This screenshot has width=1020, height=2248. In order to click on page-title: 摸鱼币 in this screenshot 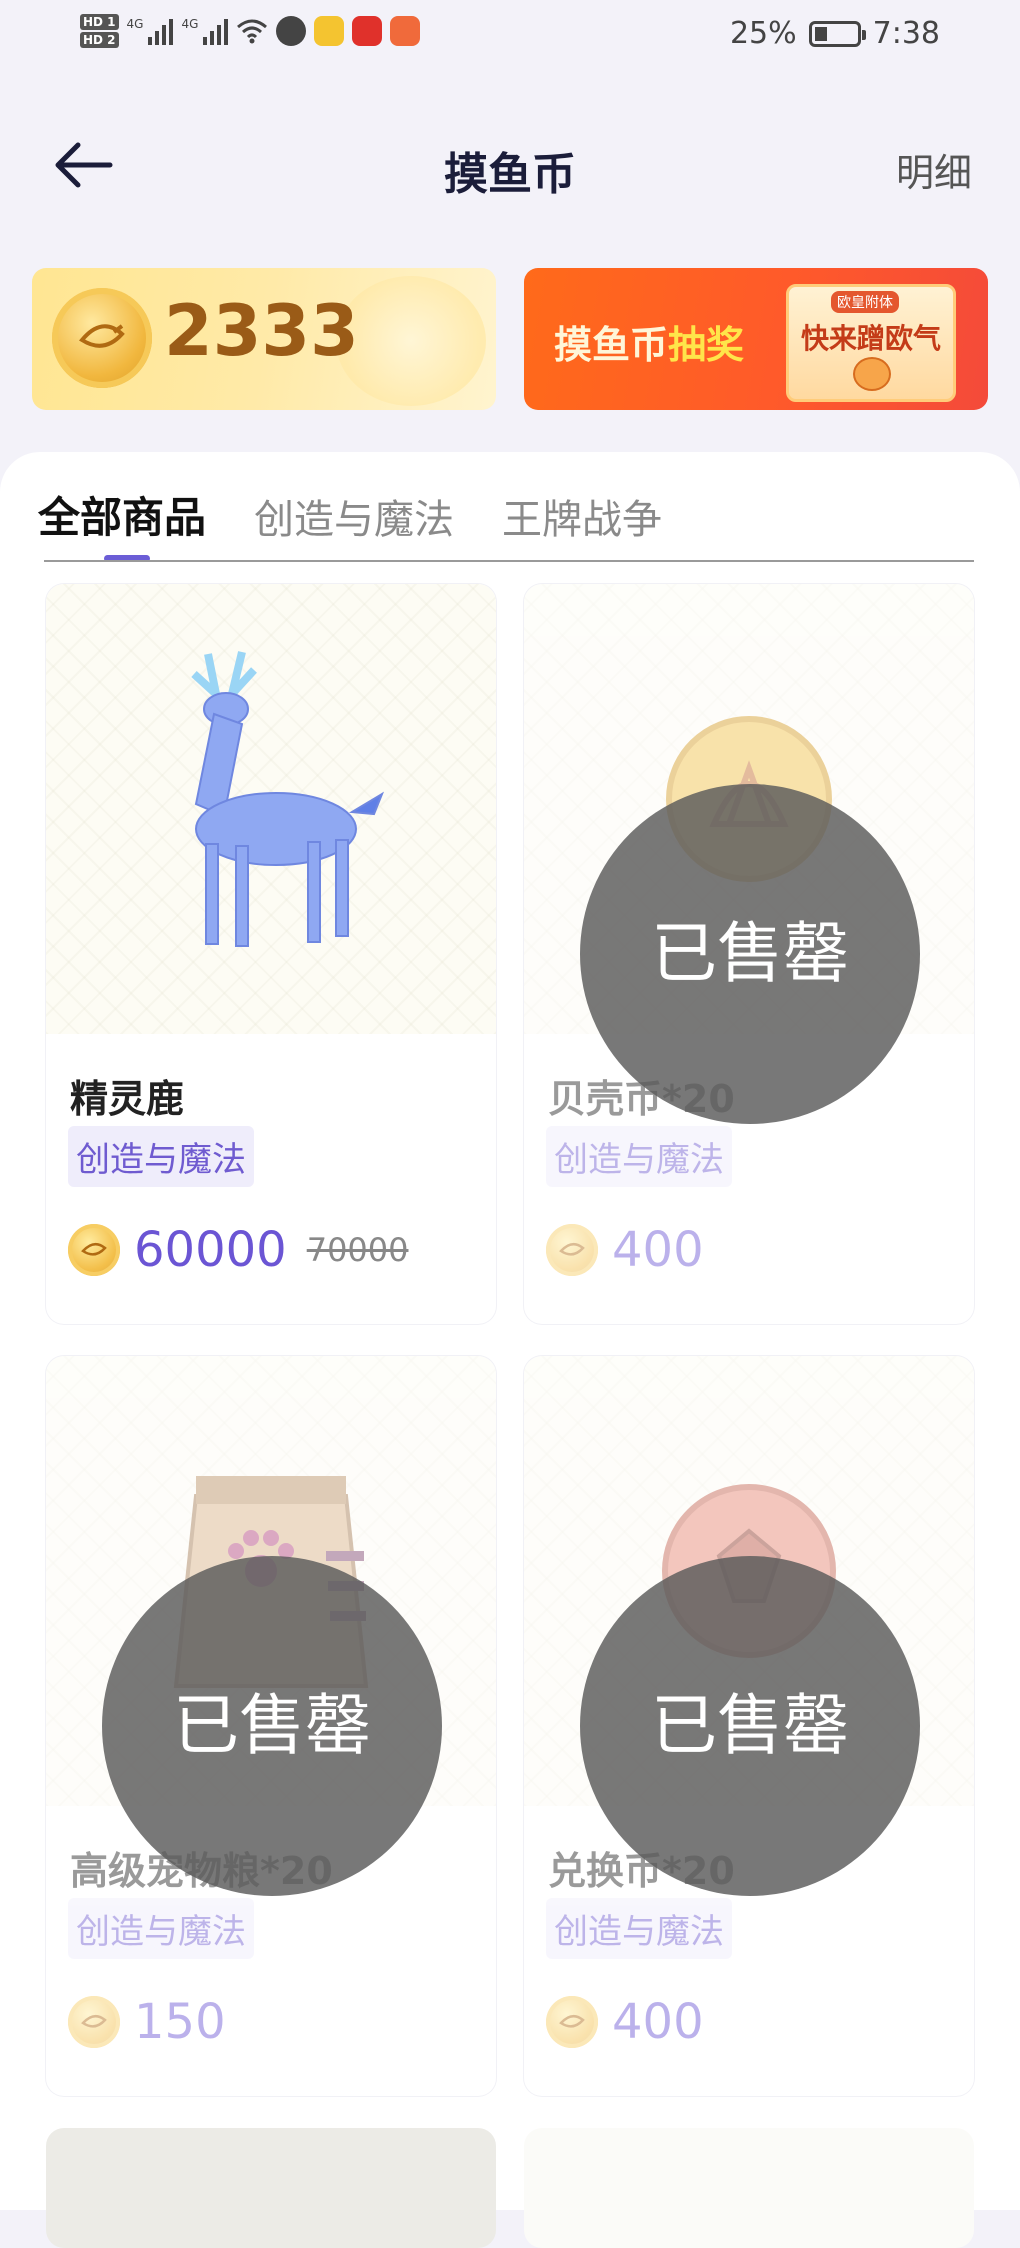, I will do `click(510, 174)`.